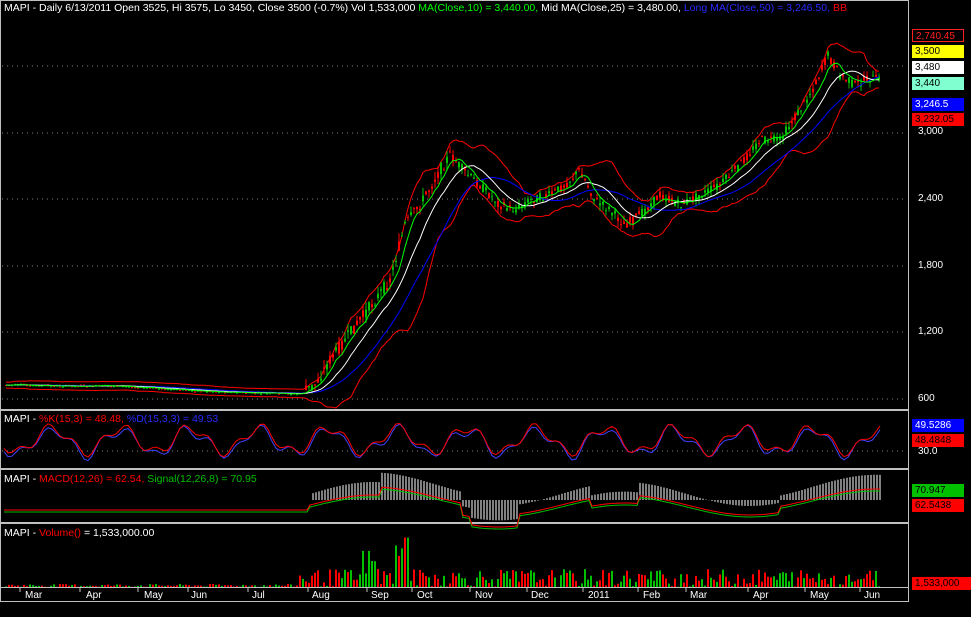 The height and width of the screenshot is (617, 971). I want to click on time-label: Jul, so click(258, 595).